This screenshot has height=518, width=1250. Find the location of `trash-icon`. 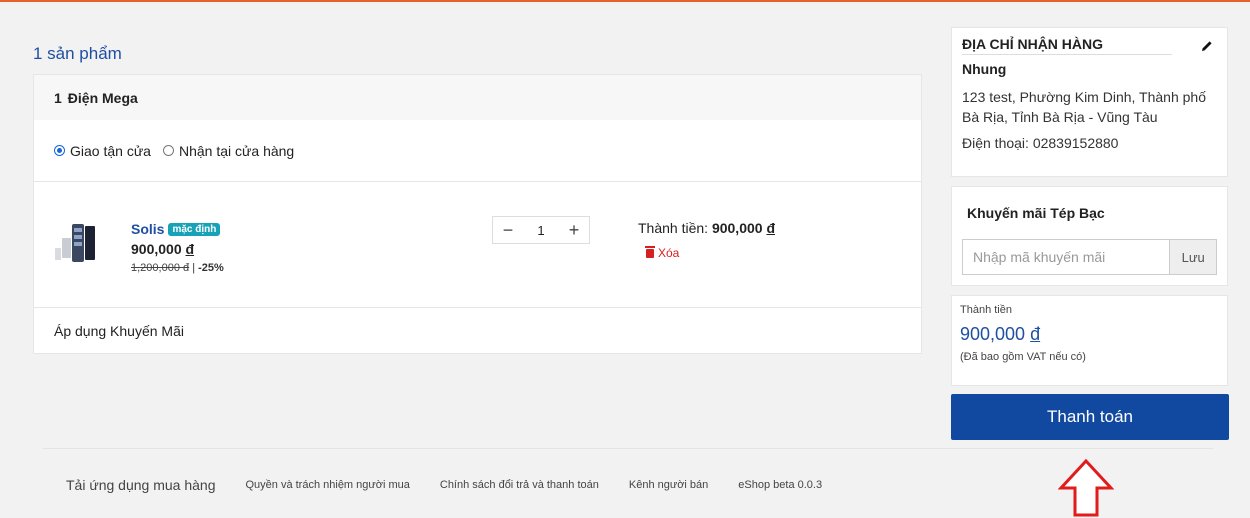

trash-icon is located at coordinates (650, 251).